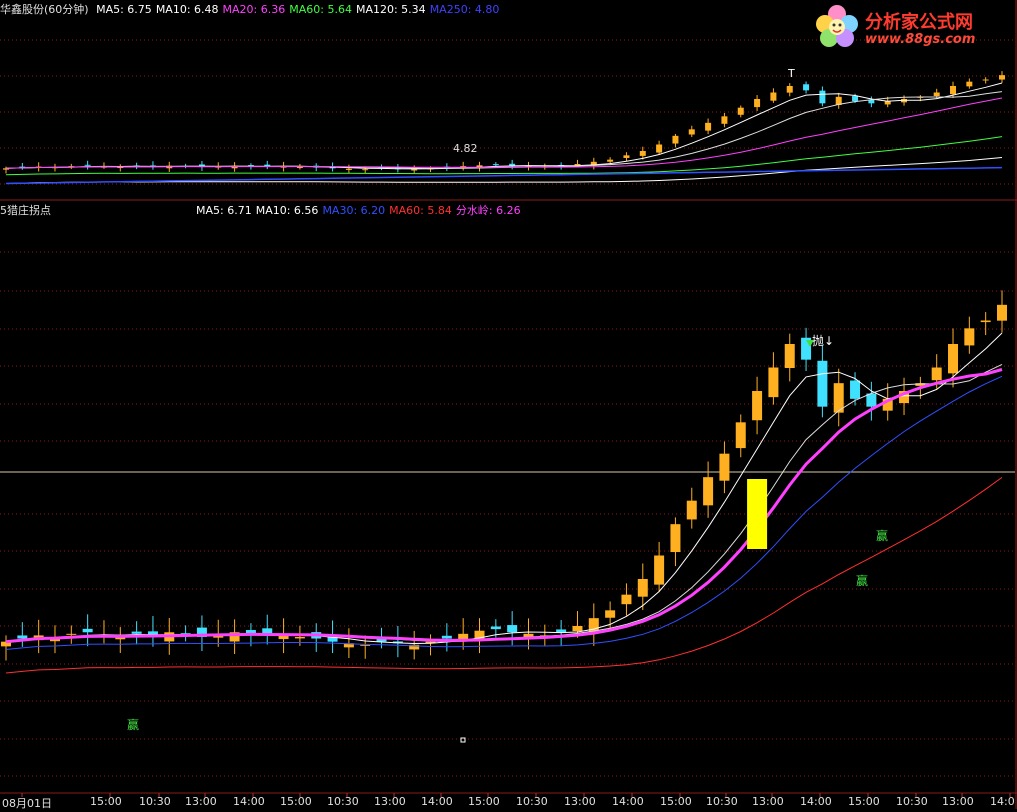  Describe the element at coordinates (504, 133) in the screenshot. I see `top-ma20-line` at that location.